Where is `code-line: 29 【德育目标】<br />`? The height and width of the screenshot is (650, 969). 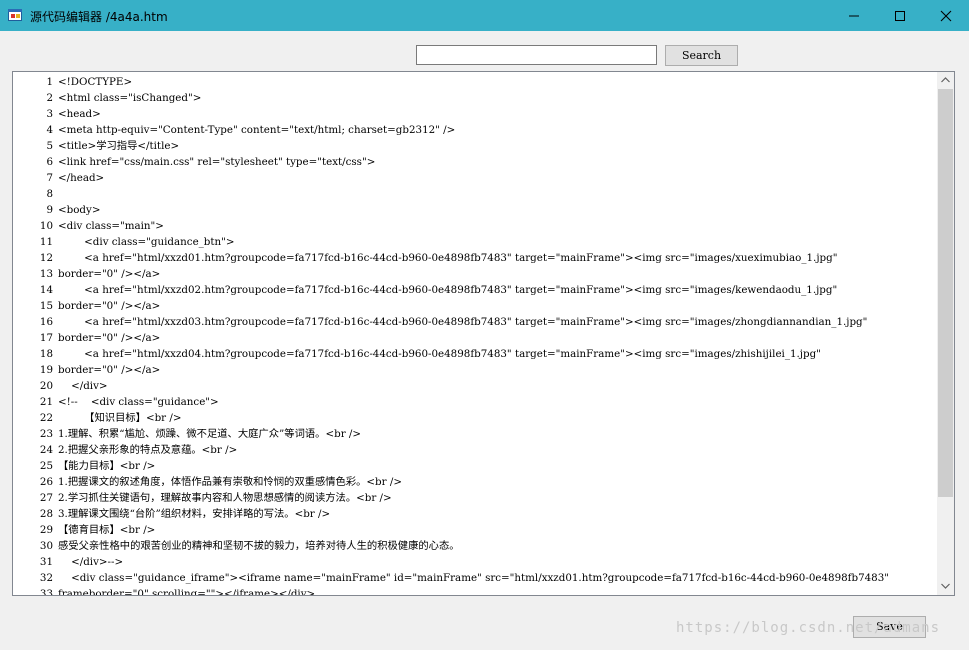
code-line: 29 【德育目标】<br /> is located at coordinates (475, 530).